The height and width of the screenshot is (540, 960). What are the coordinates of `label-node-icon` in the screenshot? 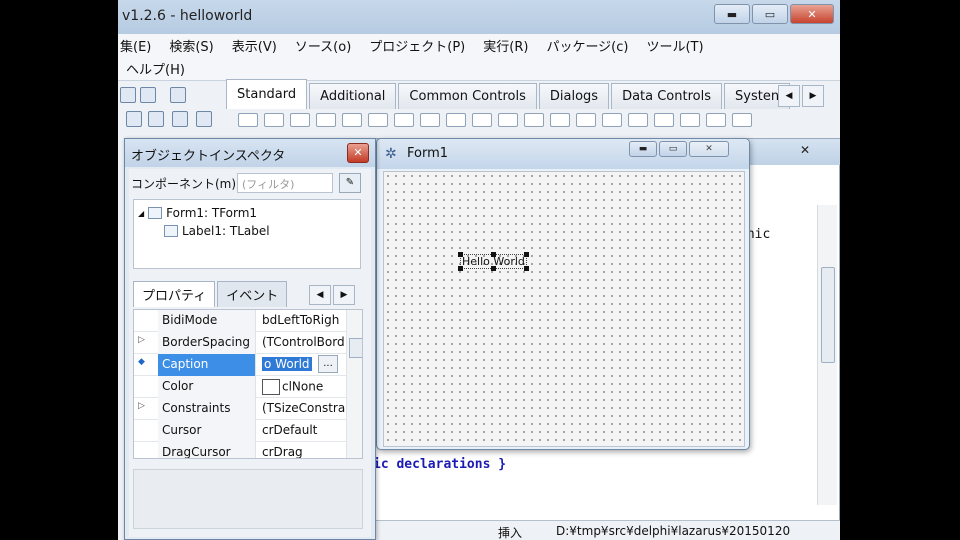 It's located at (171, 231).